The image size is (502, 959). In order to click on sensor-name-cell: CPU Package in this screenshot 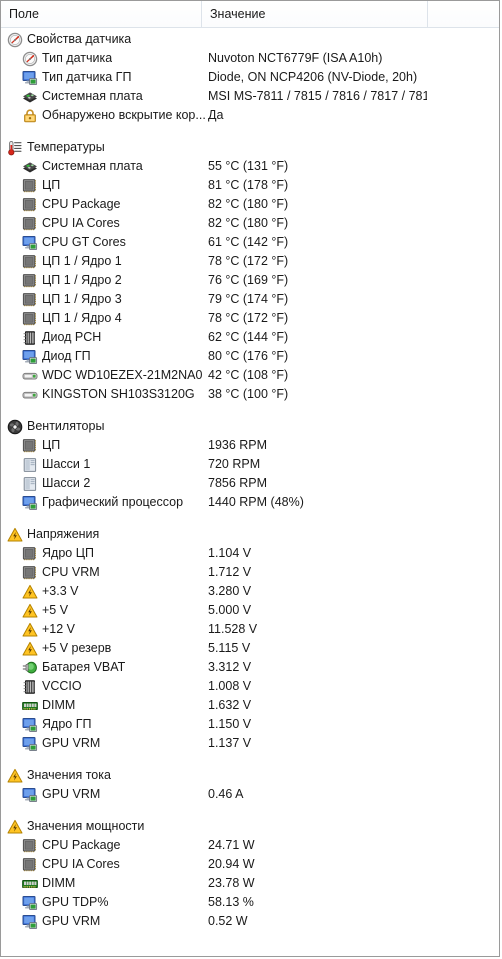, I will do `click(111, 845)`.